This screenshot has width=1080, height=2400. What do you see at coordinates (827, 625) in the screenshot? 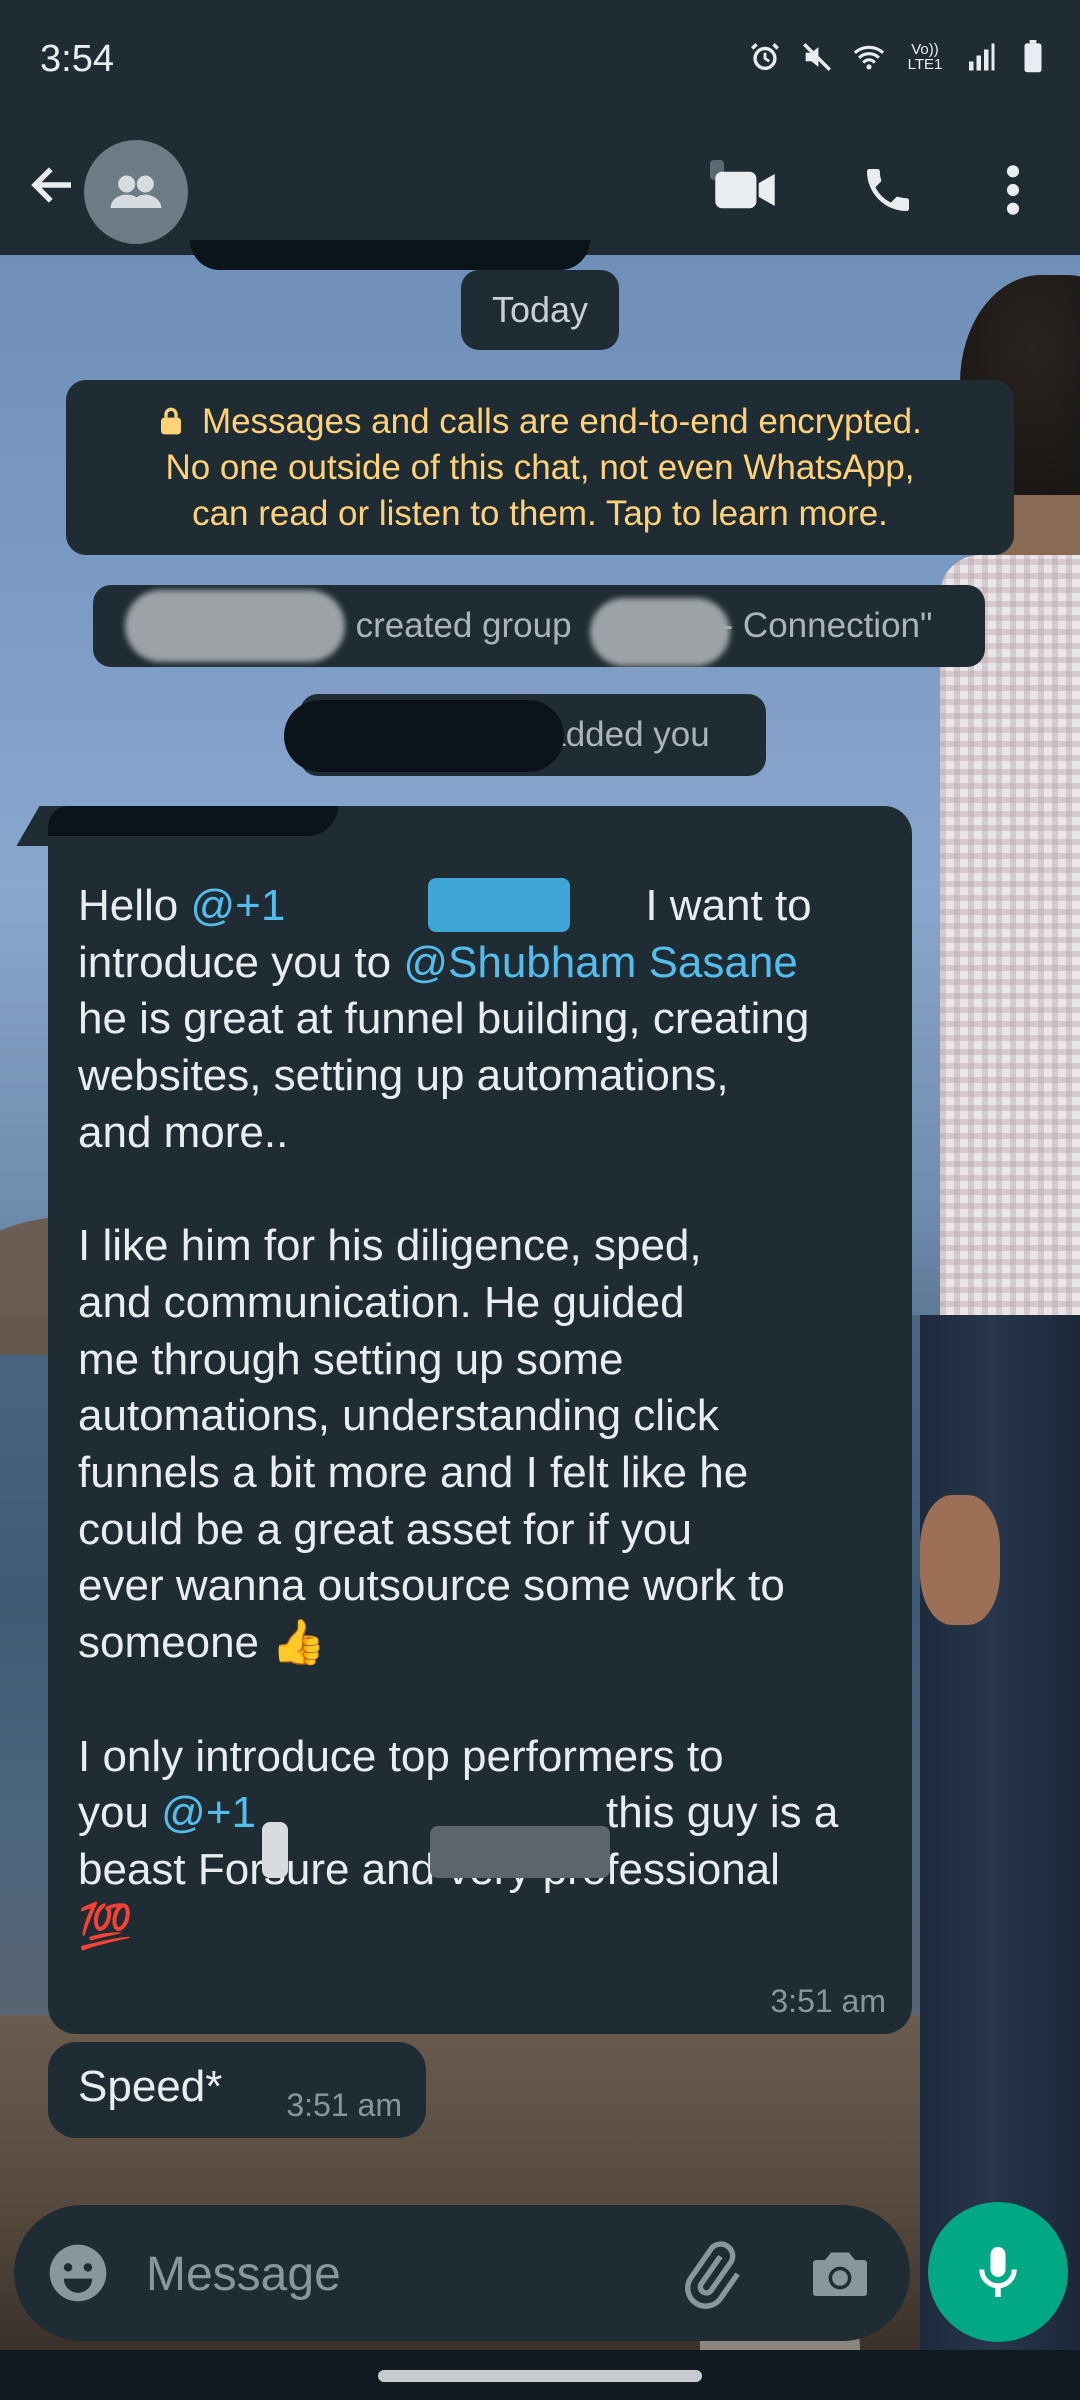
I see `system-message-text-end: - Connection"` at bounding box center [827, 625].